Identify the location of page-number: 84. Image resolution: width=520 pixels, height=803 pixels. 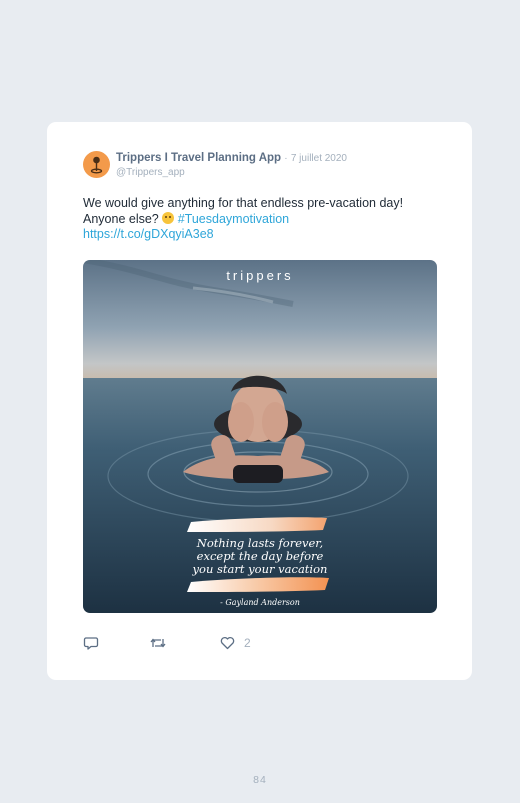
(260, 780).